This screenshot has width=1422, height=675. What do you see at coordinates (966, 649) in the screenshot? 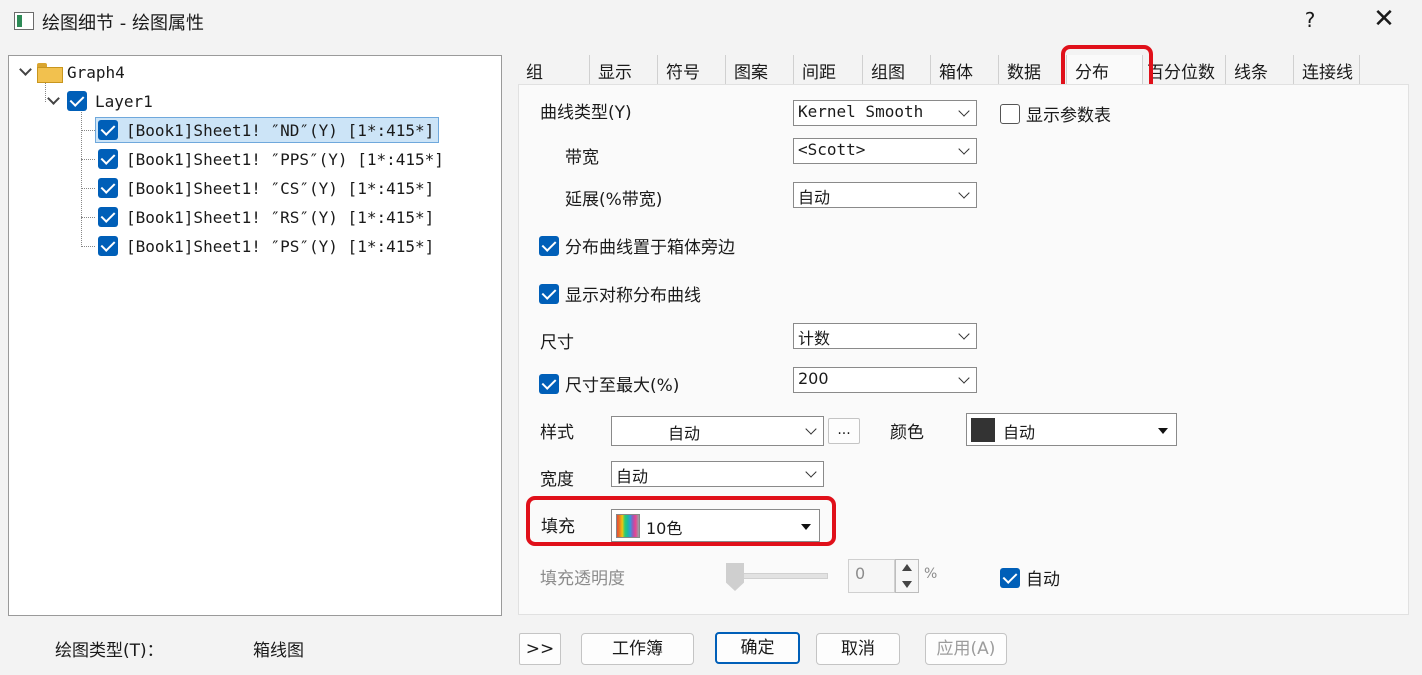
I see `apply-button: 应用(A)` at bounding box center [966, 649].